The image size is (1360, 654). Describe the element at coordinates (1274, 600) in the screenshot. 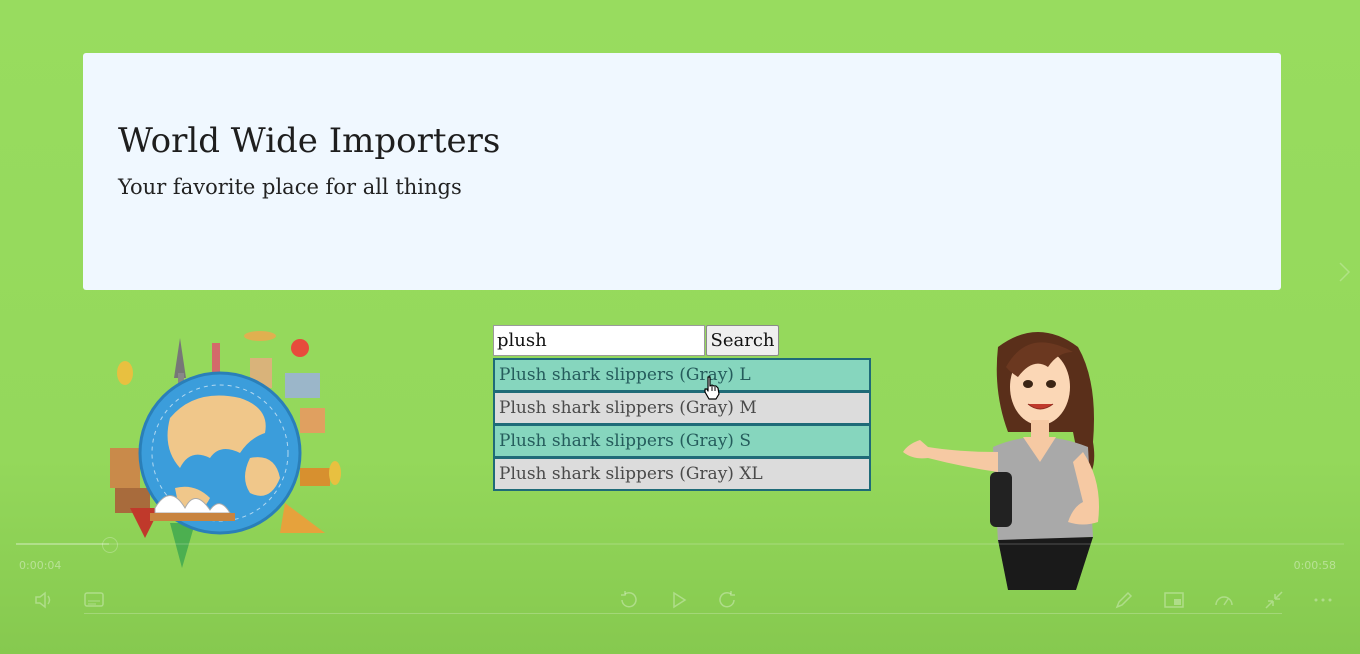

I see `minimize-icon` at that location.